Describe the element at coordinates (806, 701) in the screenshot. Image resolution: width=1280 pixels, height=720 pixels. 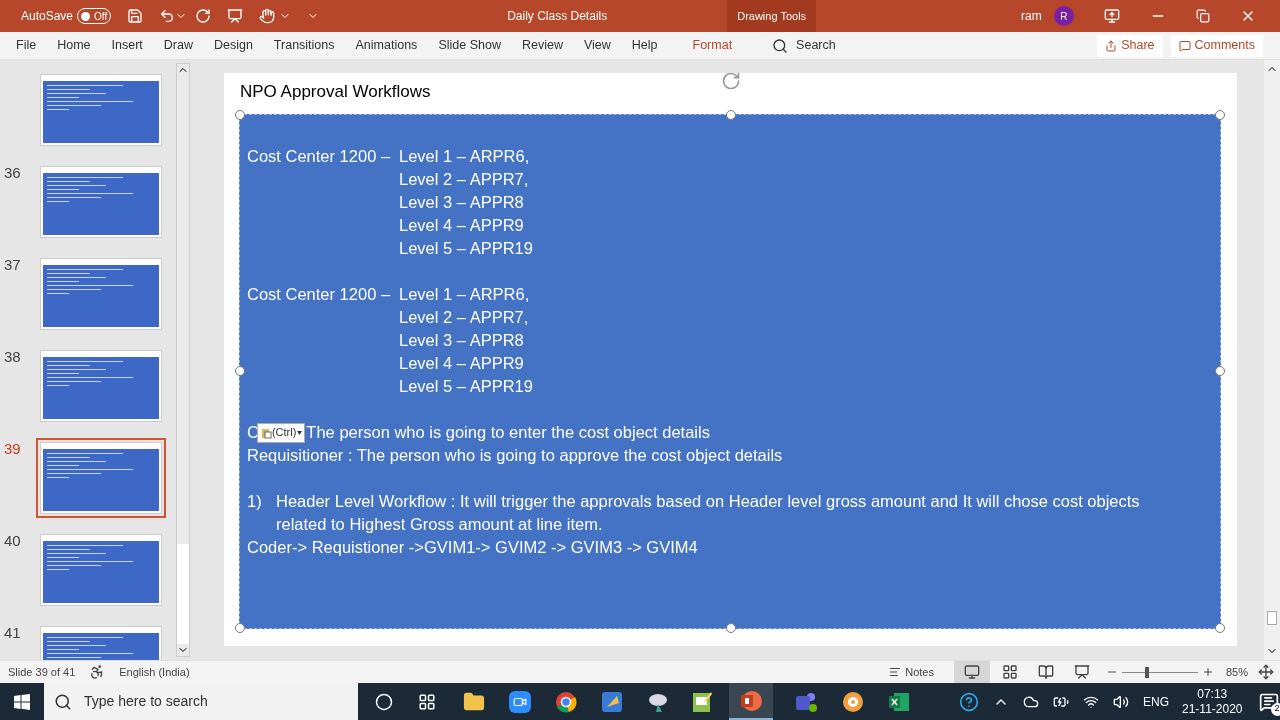
I see `team-chat-icon` at that location.